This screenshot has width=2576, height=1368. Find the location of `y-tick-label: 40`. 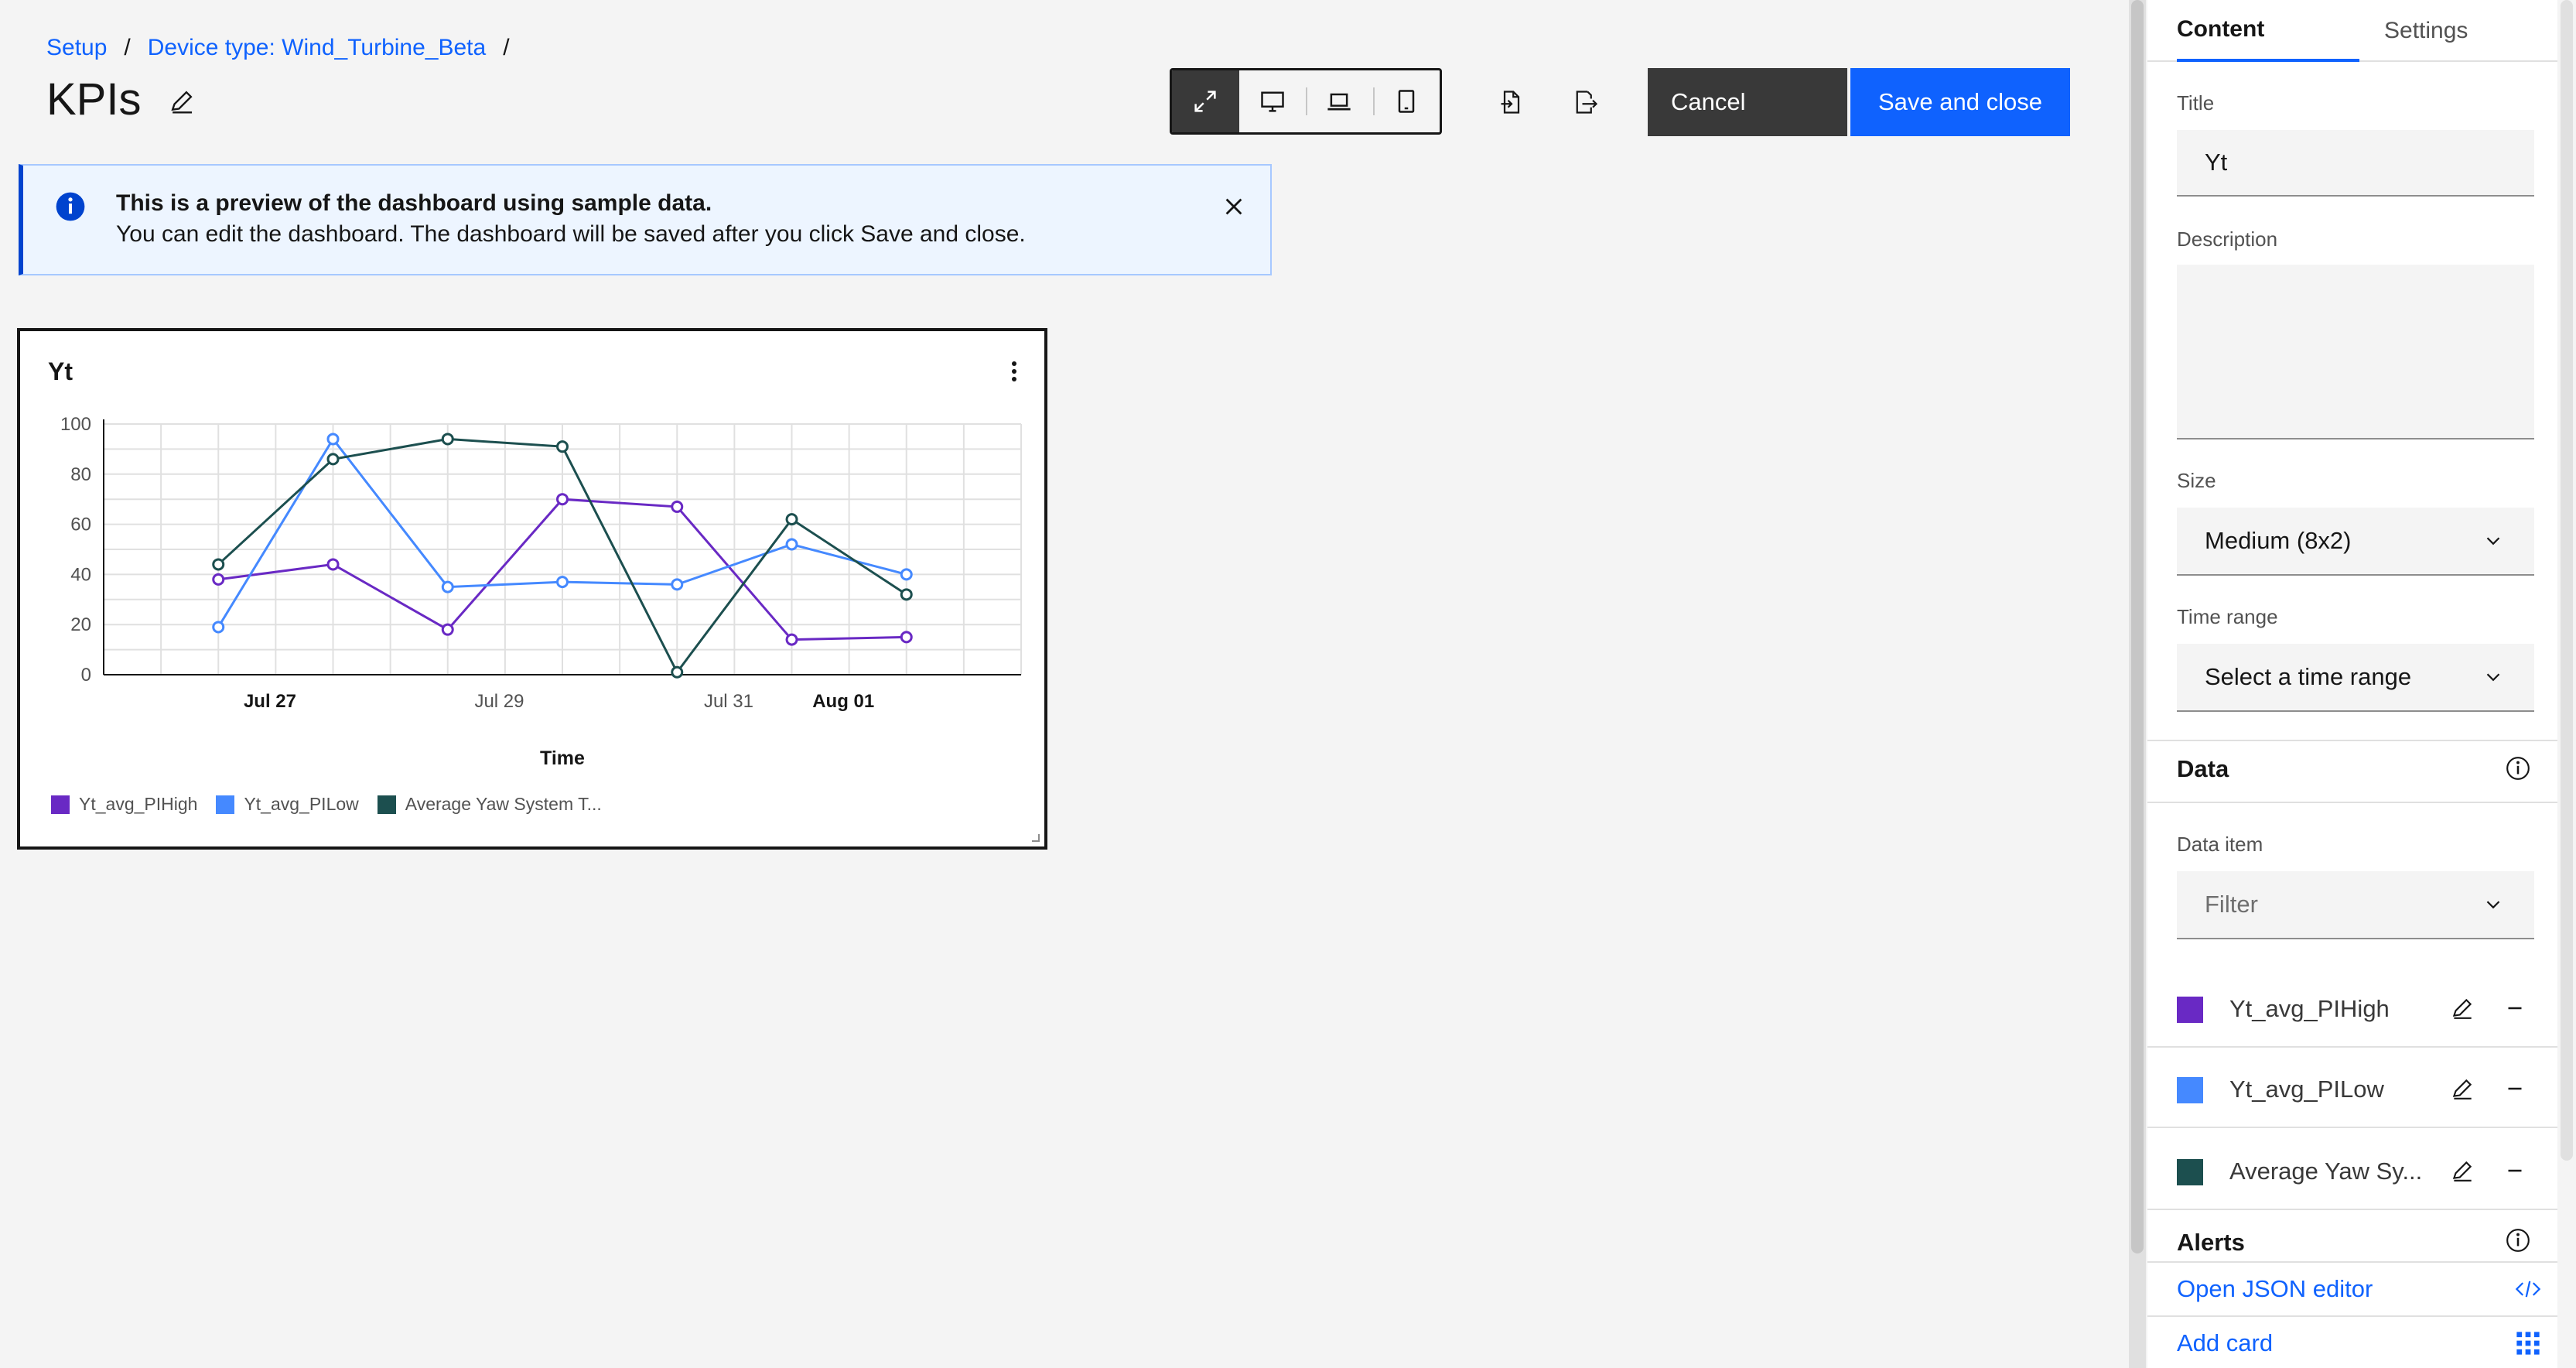

y-tick-label: 40 is located at coordinates (80, 574).